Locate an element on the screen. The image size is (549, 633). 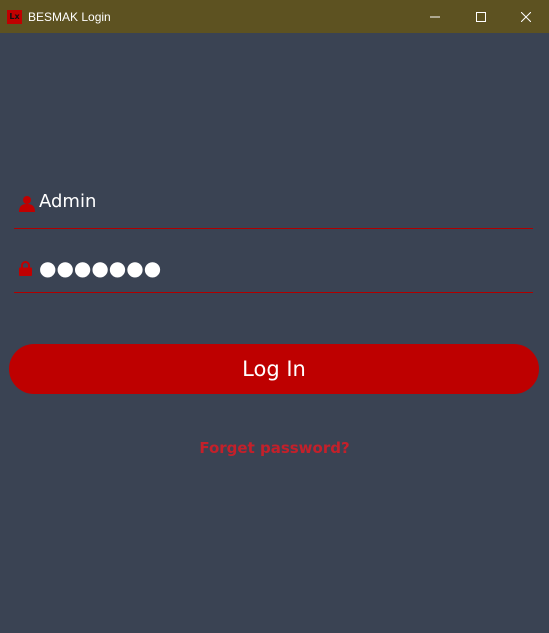
close-button is located at coordinates (526, 16).